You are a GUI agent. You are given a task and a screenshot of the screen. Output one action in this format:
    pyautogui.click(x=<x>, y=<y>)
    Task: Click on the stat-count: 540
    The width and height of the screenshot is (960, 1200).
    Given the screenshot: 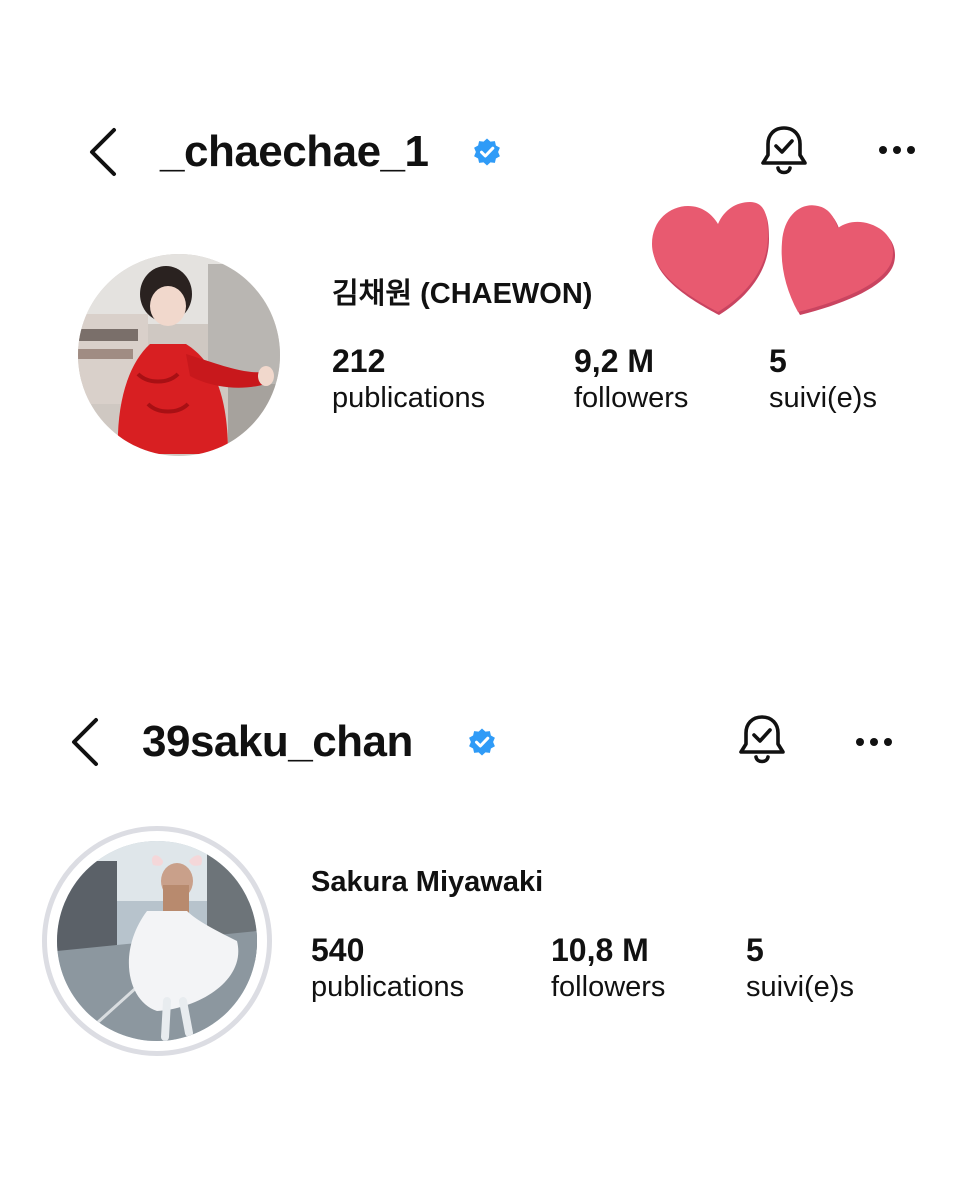 What is the action you would take?
    pyautogui.click(x=338, y=950)
    